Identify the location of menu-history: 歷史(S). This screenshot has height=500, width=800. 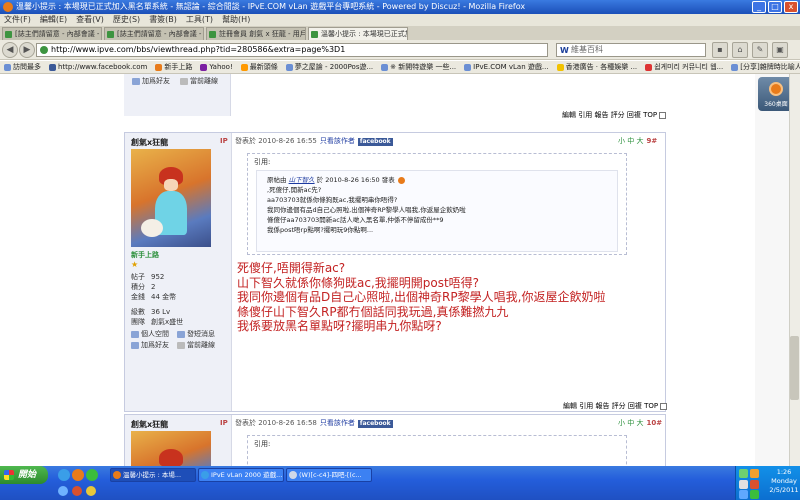
(126, 20).